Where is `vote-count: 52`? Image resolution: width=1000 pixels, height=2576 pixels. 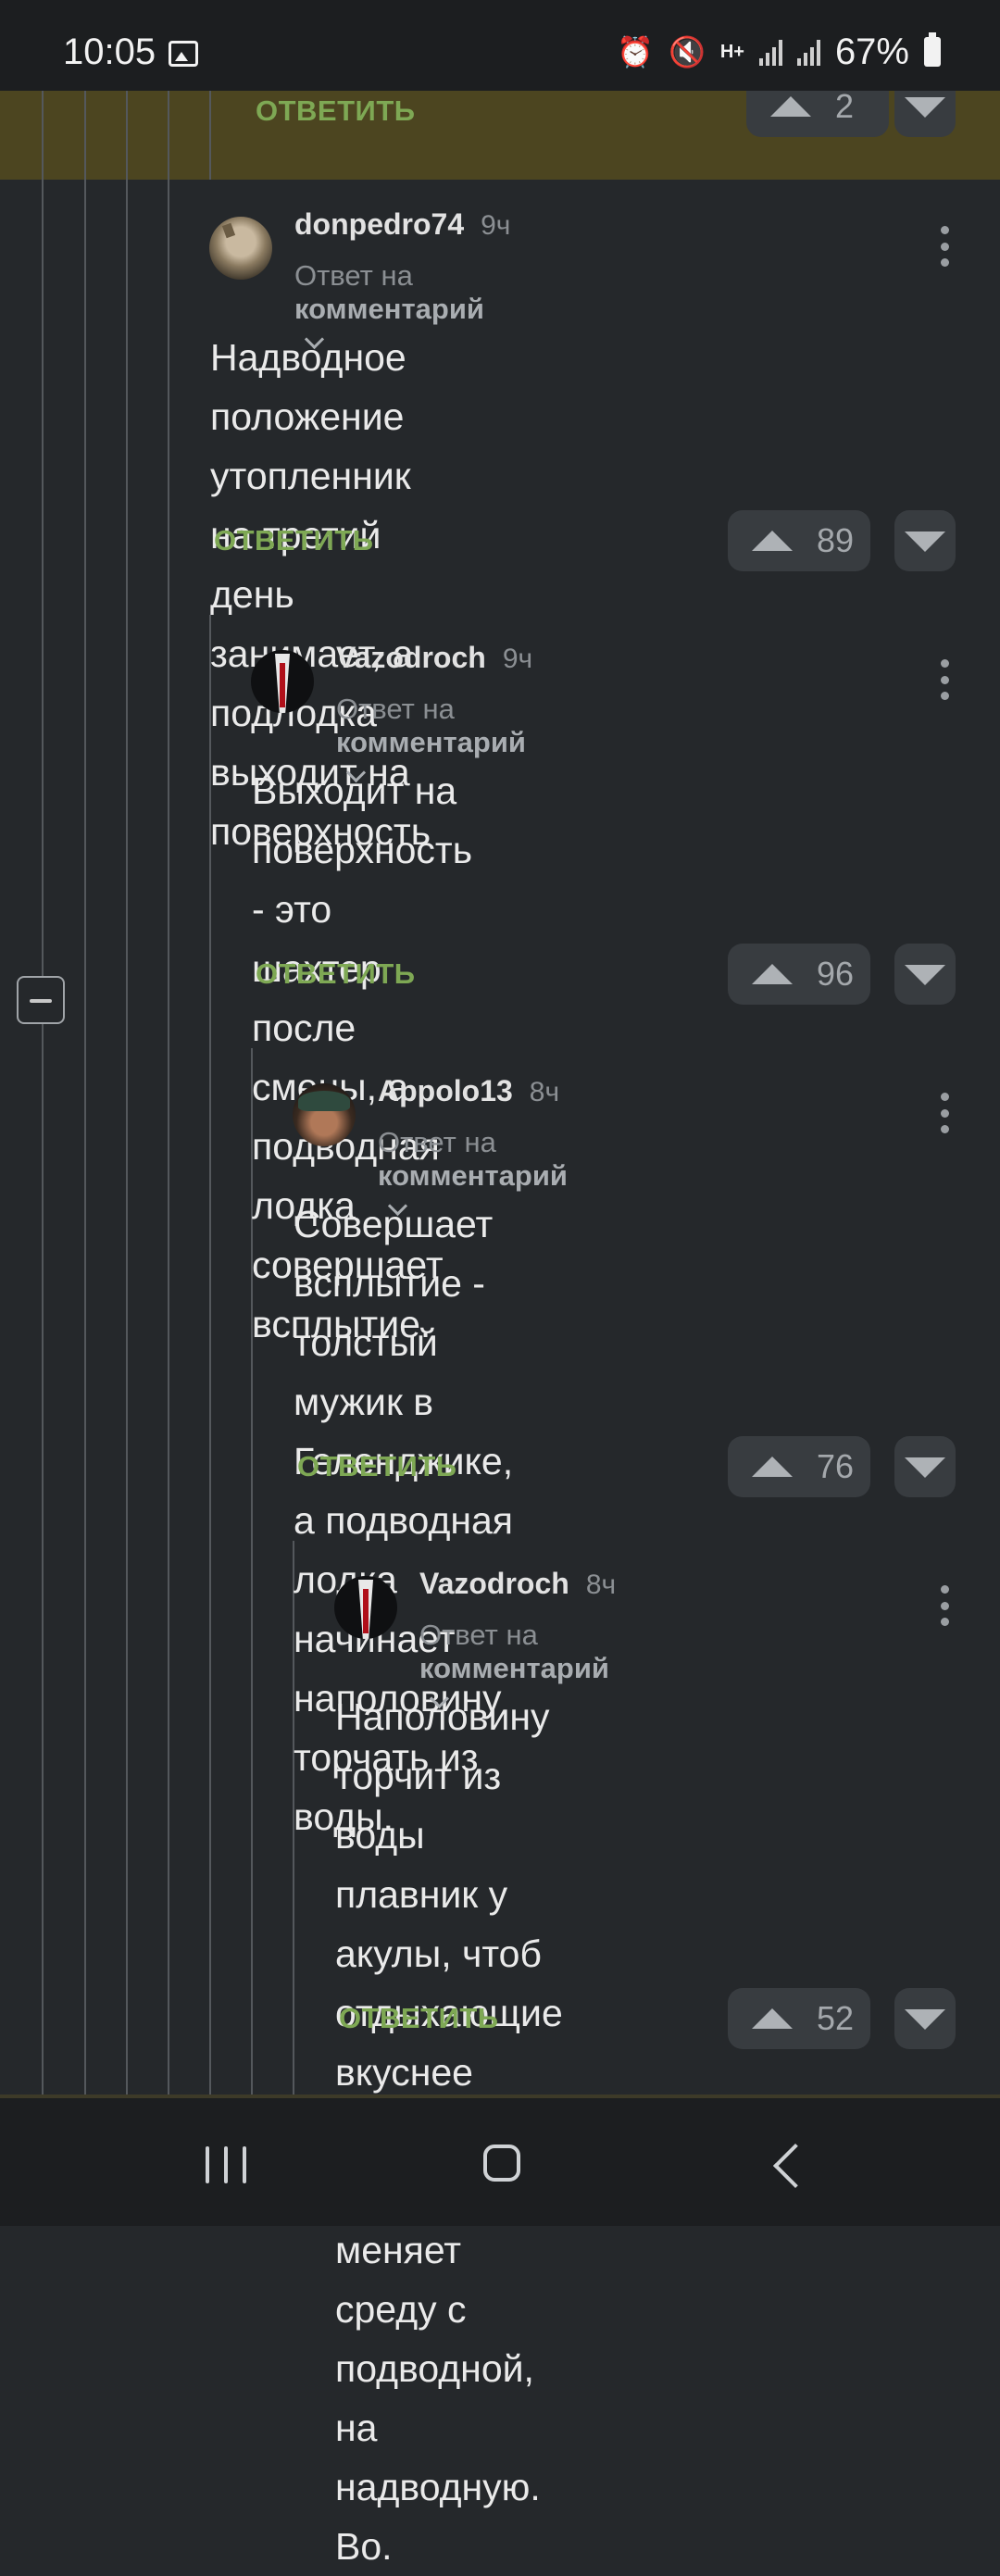
vote-count: 52 is located at coordinates (836, 2018).